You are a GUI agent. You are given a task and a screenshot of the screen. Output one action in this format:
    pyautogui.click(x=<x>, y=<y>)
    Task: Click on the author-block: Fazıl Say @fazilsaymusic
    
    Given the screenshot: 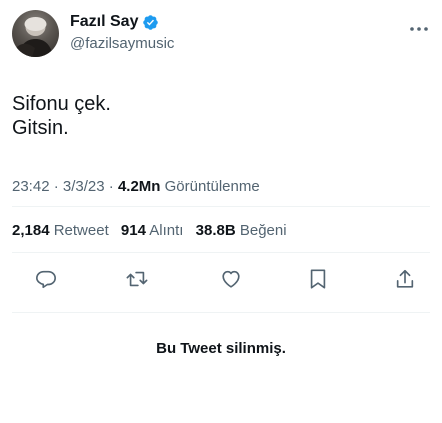 What is the action you would take?
    pyautogui.click(x=122, y=32)
    